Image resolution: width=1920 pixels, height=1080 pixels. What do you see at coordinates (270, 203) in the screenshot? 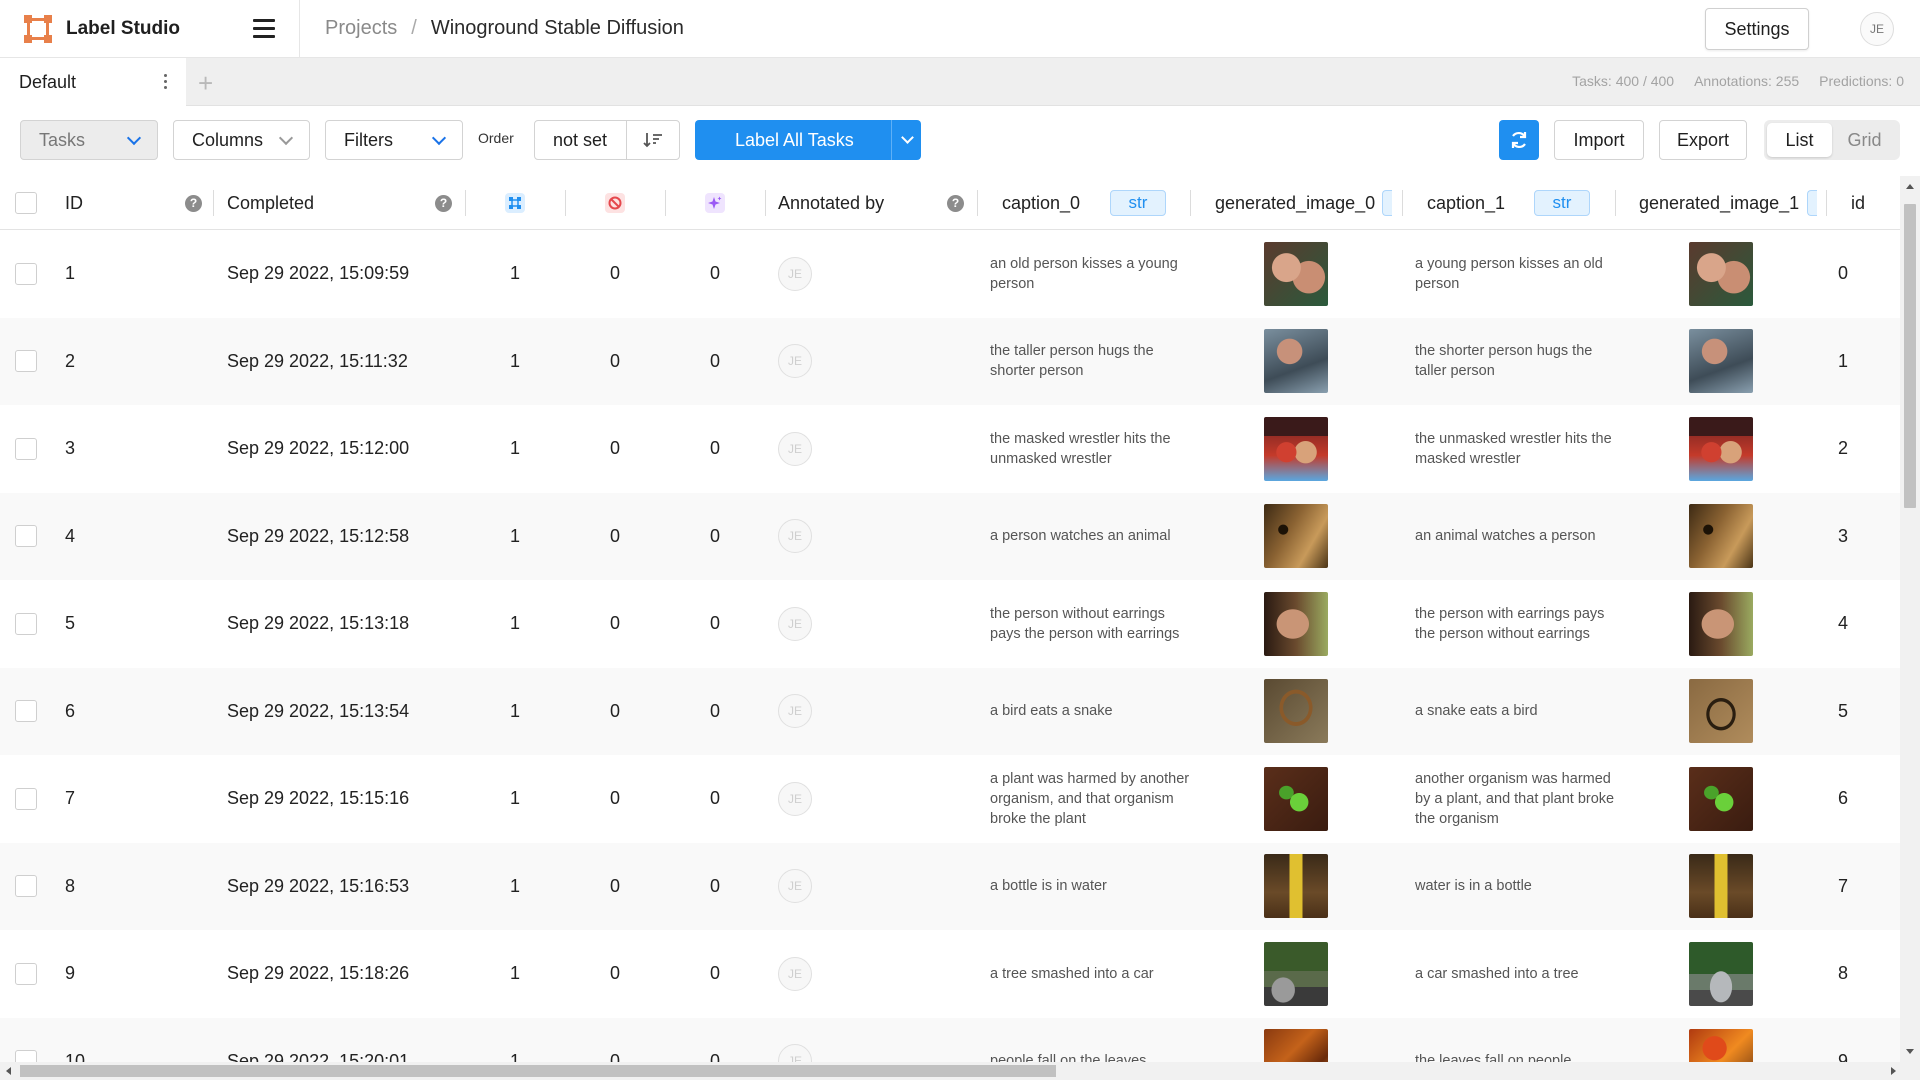
I see `col-header-completed: Completed` at bounding box center [270, 203].